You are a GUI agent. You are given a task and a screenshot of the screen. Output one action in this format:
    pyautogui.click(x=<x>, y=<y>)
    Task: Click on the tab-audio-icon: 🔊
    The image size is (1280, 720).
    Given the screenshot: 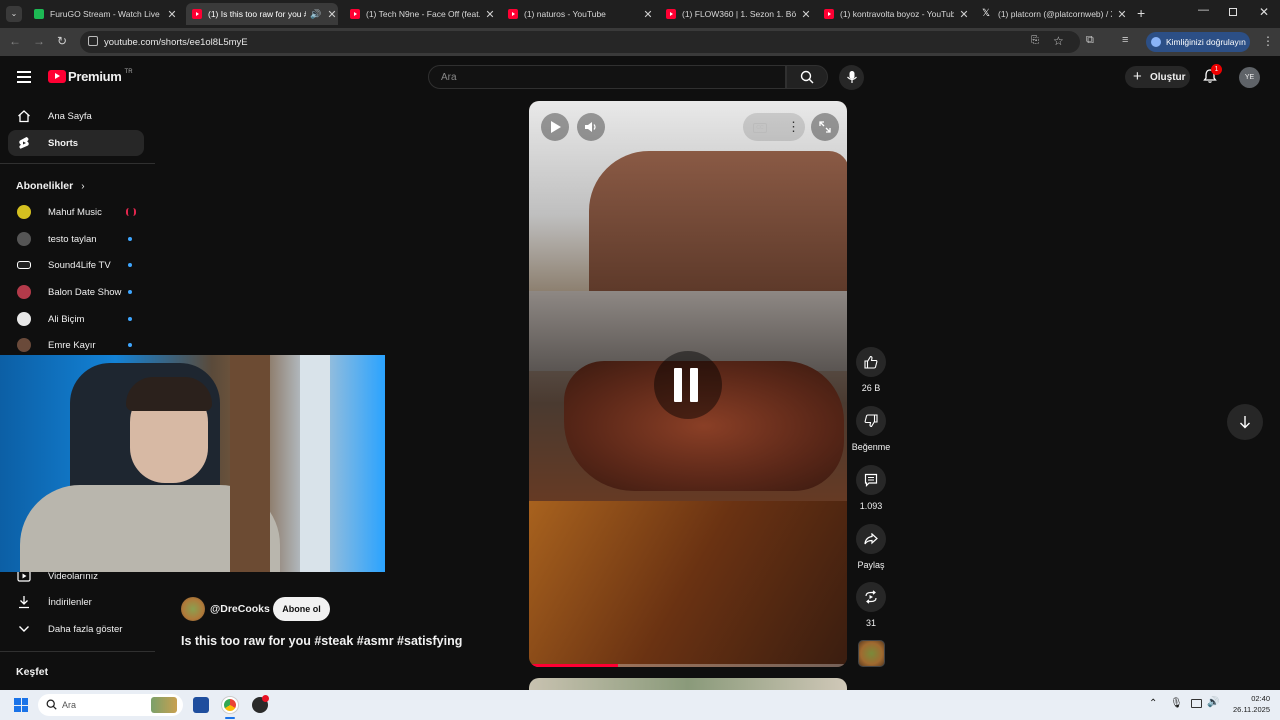 What is the action you would take?
    pyautogui.click(x=316, y=14)
    